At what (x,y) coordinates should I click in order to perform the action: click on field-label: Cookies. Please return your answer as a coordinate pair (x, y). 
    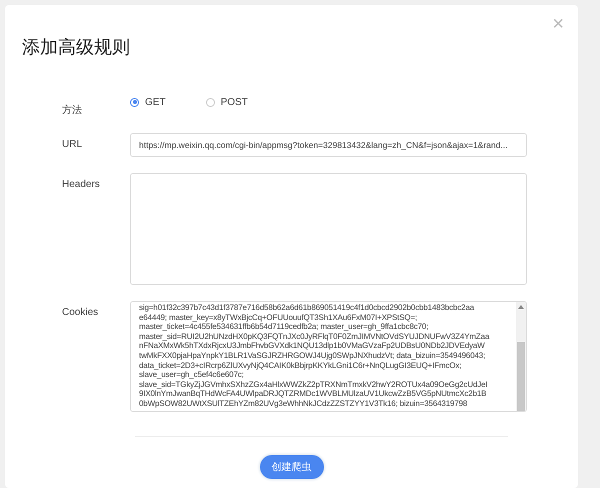
    Looking at the image, I should click on (81, 312).